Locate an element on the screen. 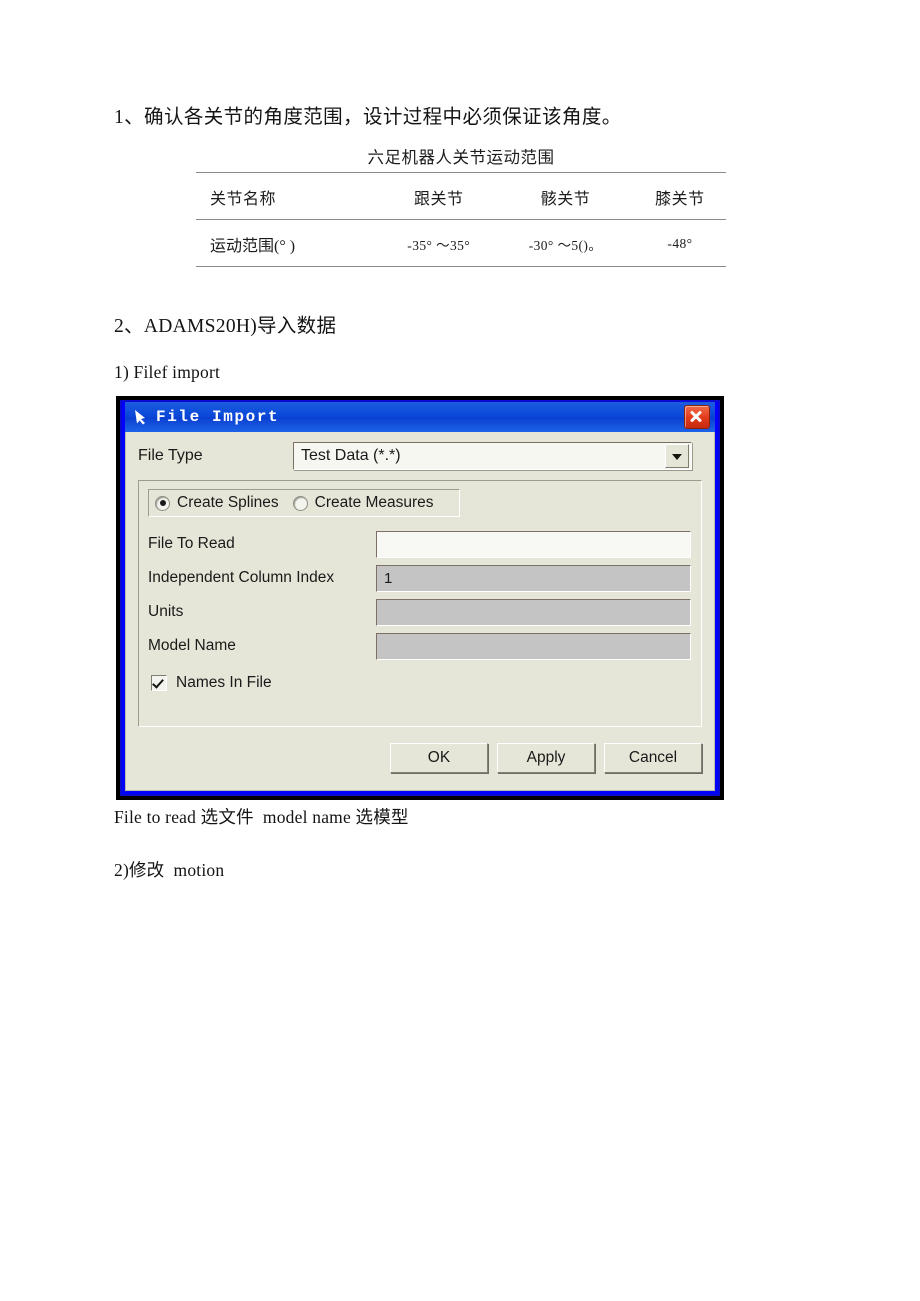 The image size is (920, 1301). dialog-title: File Import is located at coordinates (218, 417).